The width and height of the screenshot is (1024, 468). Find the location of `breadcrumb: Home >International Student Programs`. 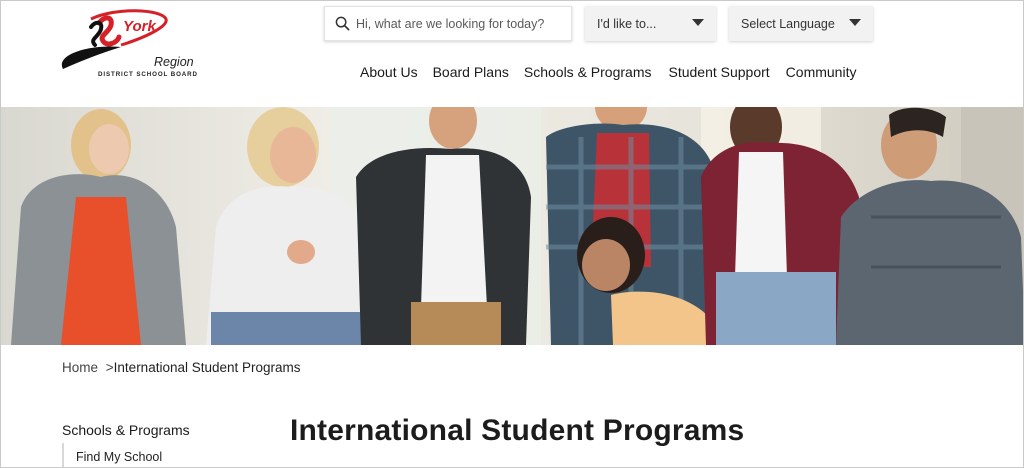

breadcrumb: Home >International Student Programs is located at coordinates (181, 367).